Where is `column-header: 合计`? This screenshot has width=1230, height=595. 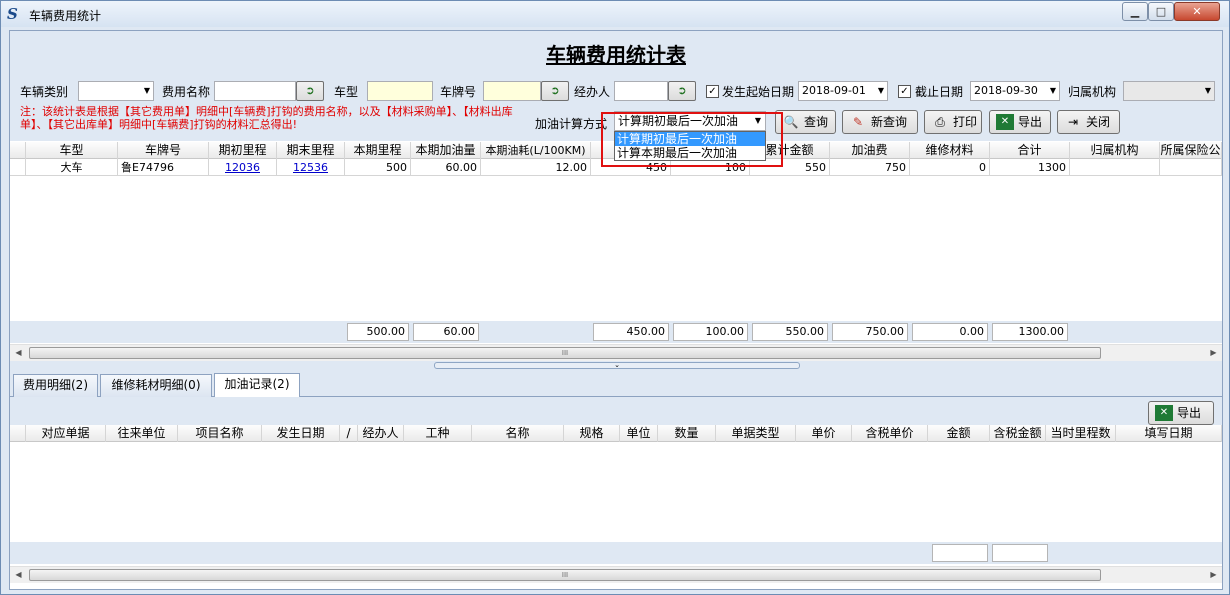 column-header: 合计 is located at coordinates (1030, 150).